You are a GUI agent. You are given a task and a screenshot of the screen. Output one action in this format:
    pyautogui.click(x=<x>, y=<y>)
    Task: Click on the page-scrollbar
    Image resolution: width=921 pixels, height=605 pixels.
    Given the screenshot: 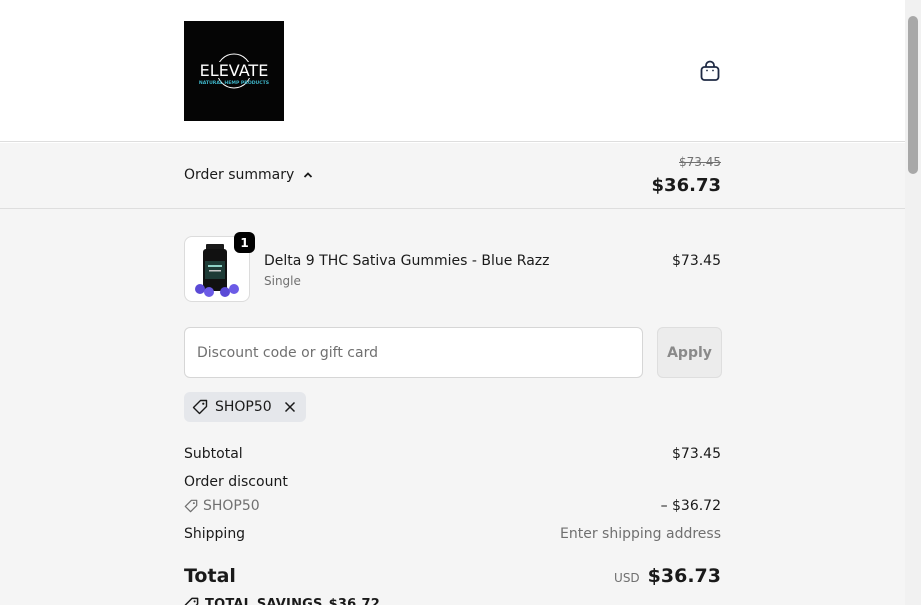 What is the action you would take?
    pyautogui.click(x=913, y=302)
    